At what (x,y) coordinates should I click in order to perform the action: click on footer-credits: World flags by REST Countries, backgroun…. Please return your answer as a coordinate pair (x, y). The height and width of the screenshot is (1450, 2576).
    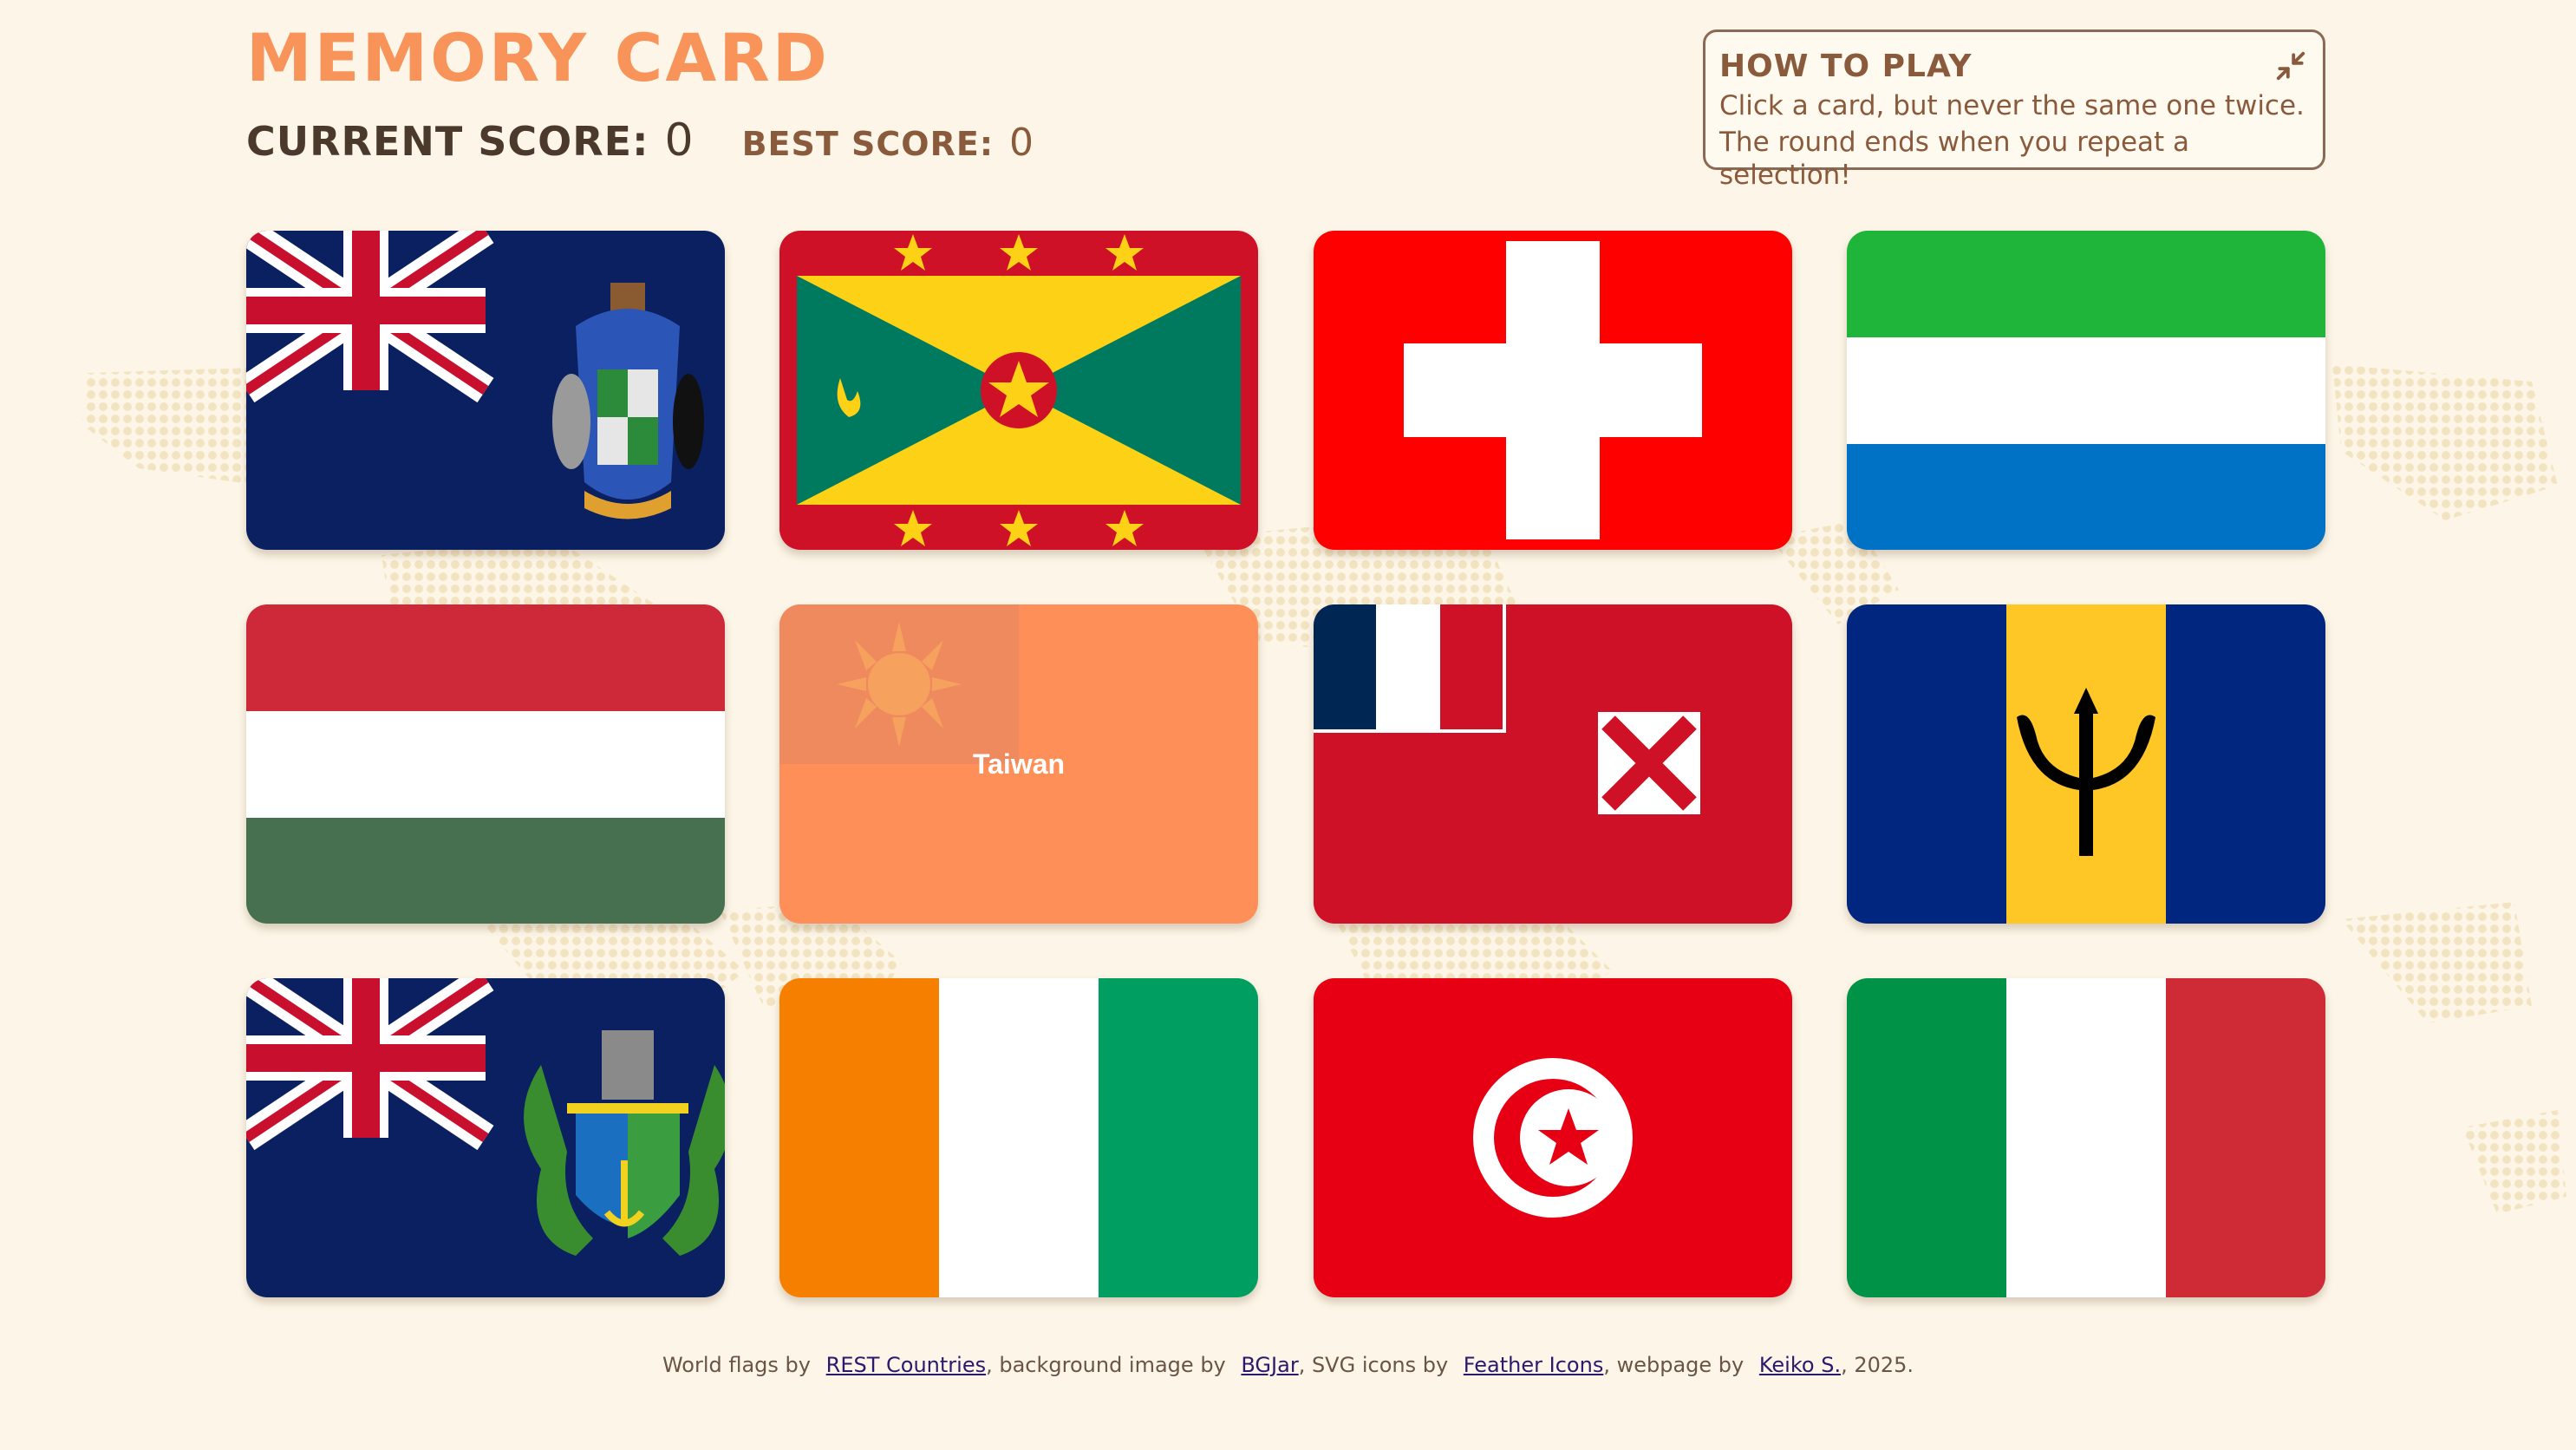
    Looking at the image, I should click on (1288, 1365).